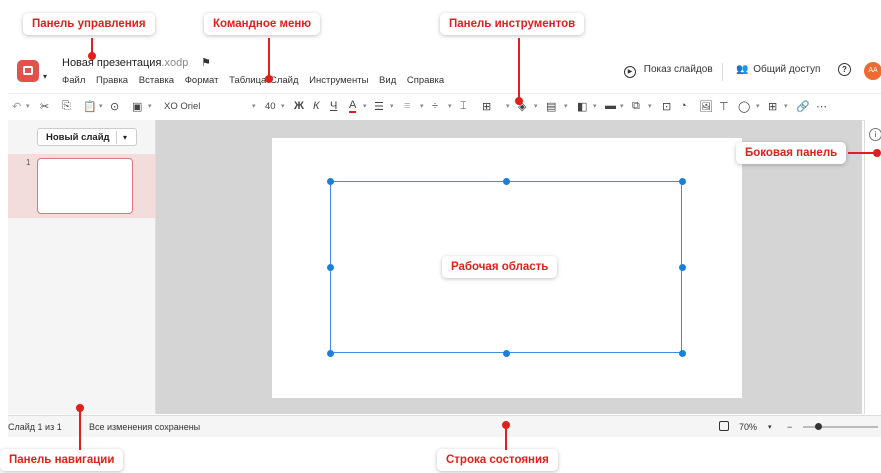  What do you see at coordinates (206, 62) in the screenshot?
I see `flag-icon: ⚑` at bounding box center [206, 62].